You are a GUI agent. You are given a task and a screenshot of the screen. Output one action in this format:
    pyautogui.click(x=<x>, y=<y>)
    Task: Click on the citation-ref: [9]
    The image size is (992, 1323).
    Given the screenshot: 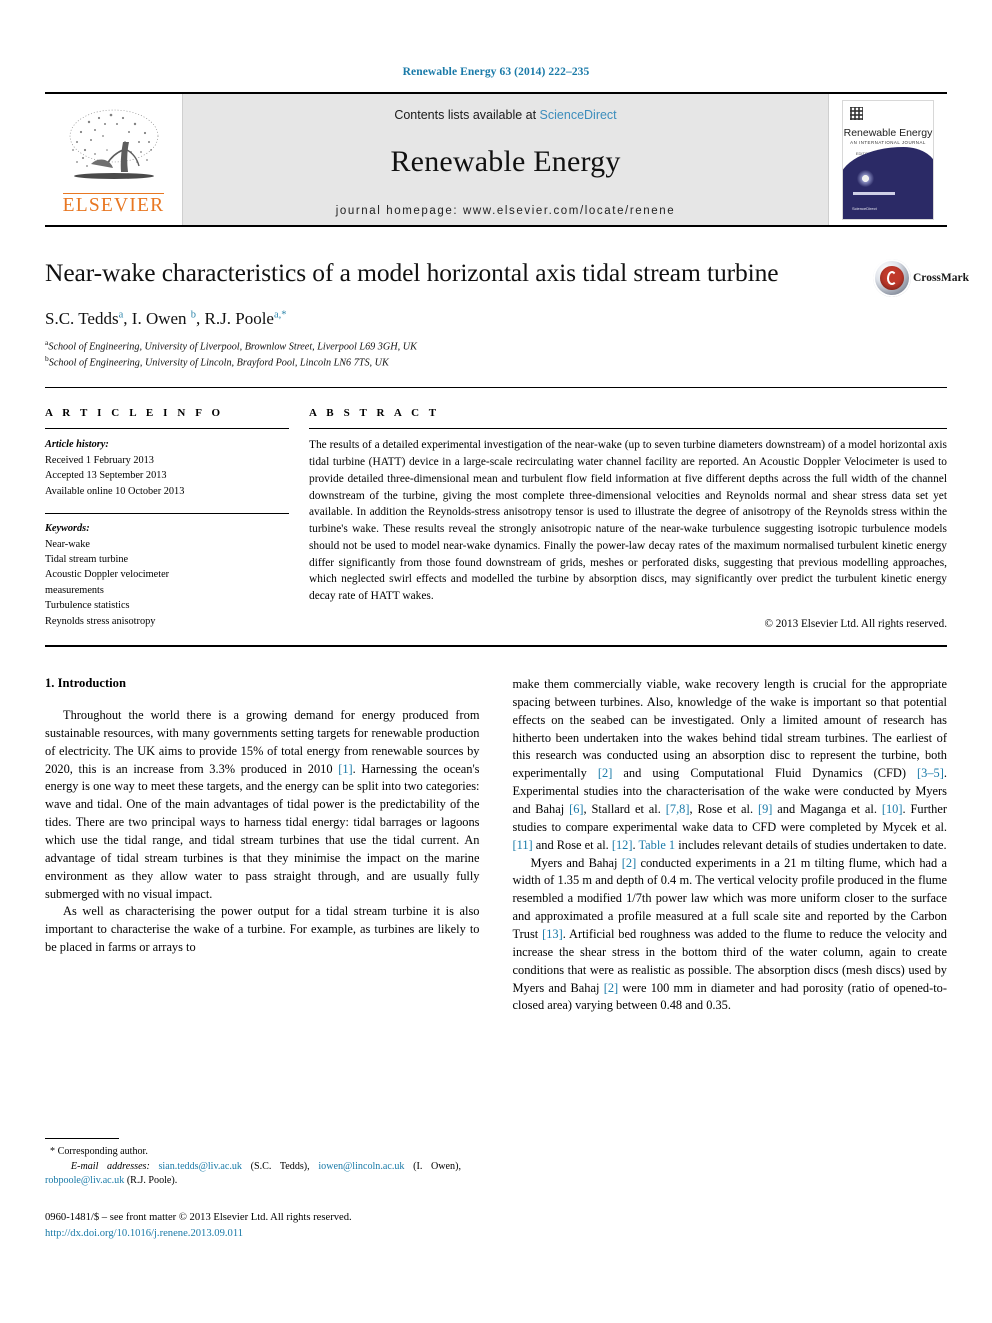 What is the action you would take?
    pyautogui.click(x=765, y=809)
    